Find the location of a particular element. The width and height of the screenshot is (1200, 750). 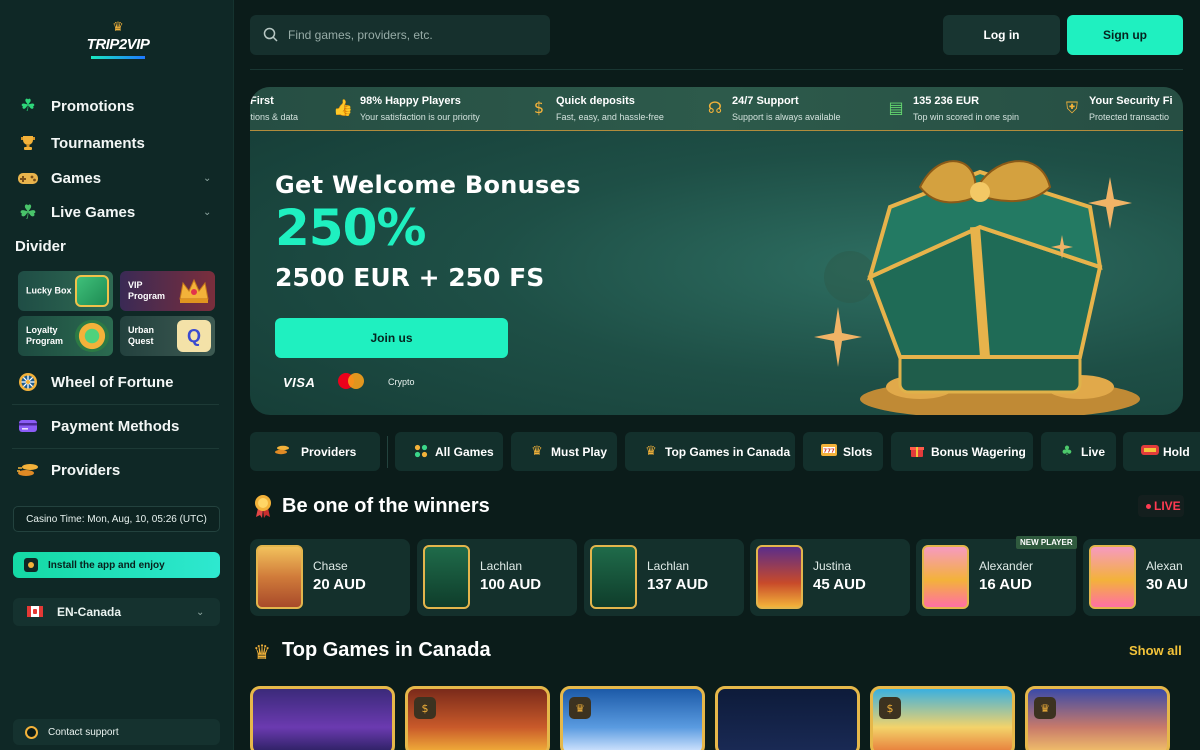

category-providers: Providers is located at coordinates (315, 451).